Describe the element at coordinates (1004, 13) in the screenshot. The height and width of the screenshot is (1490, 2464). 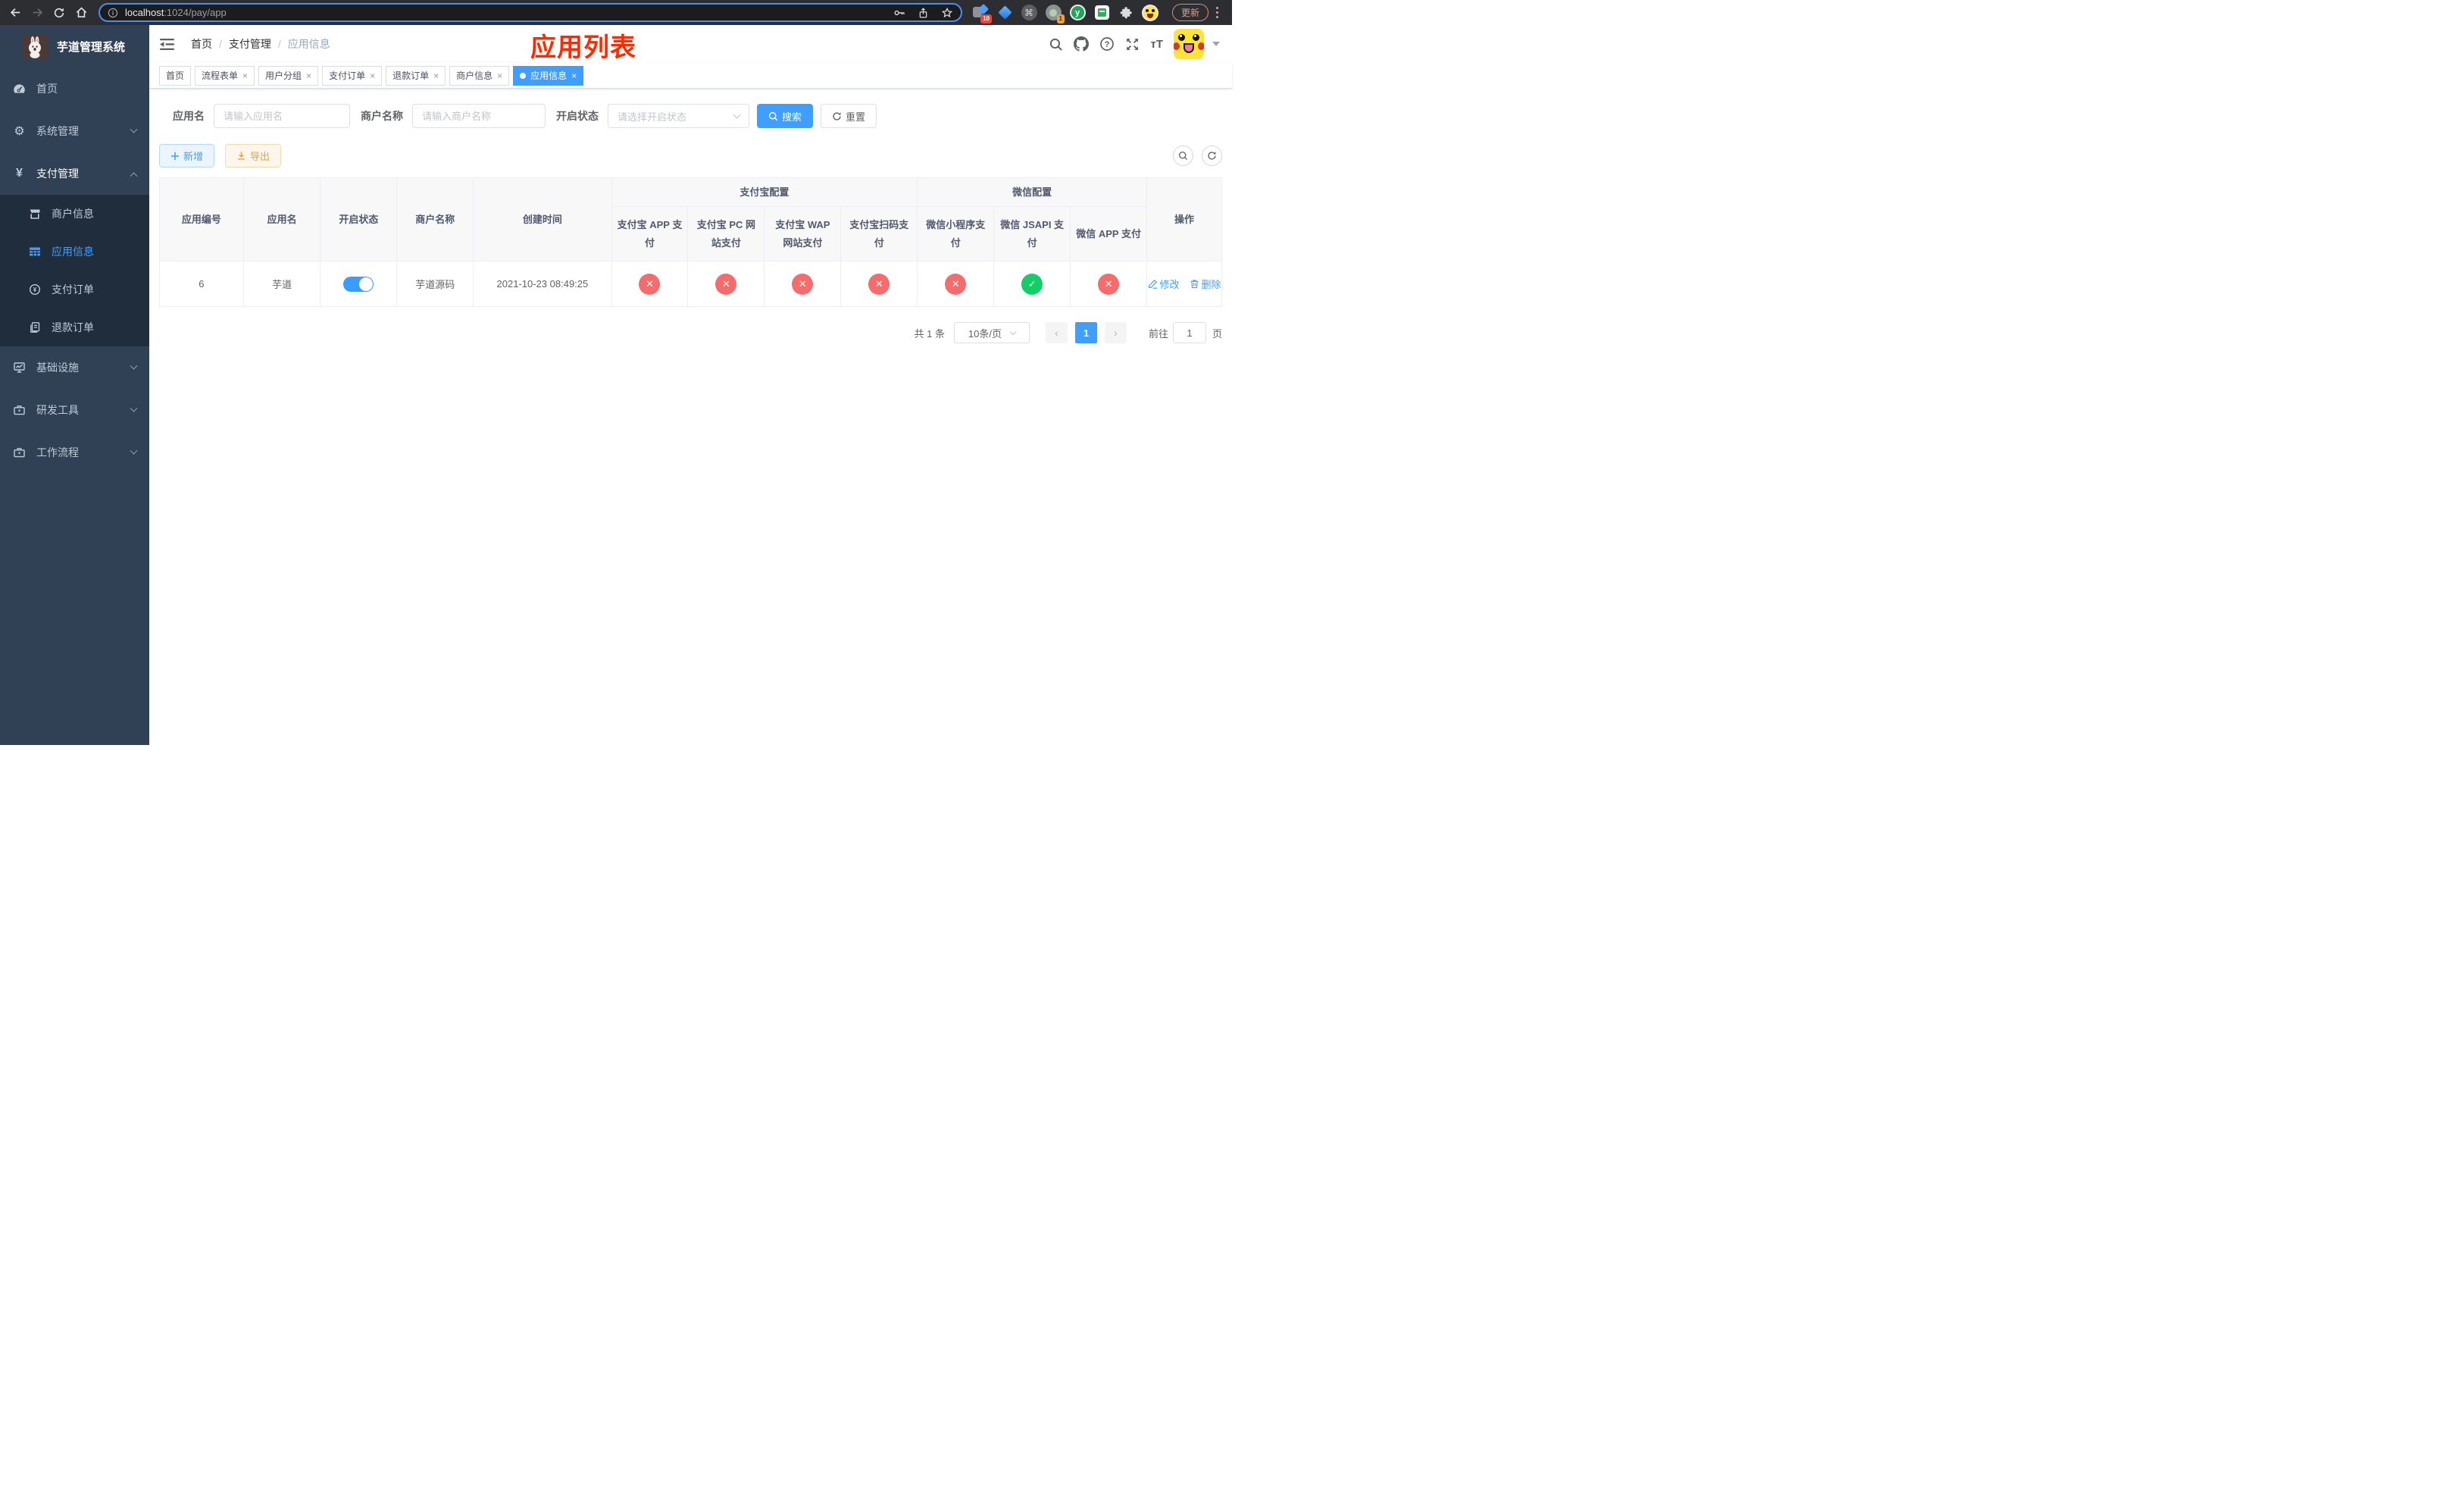
I see `extension-kite-icon` at that location.